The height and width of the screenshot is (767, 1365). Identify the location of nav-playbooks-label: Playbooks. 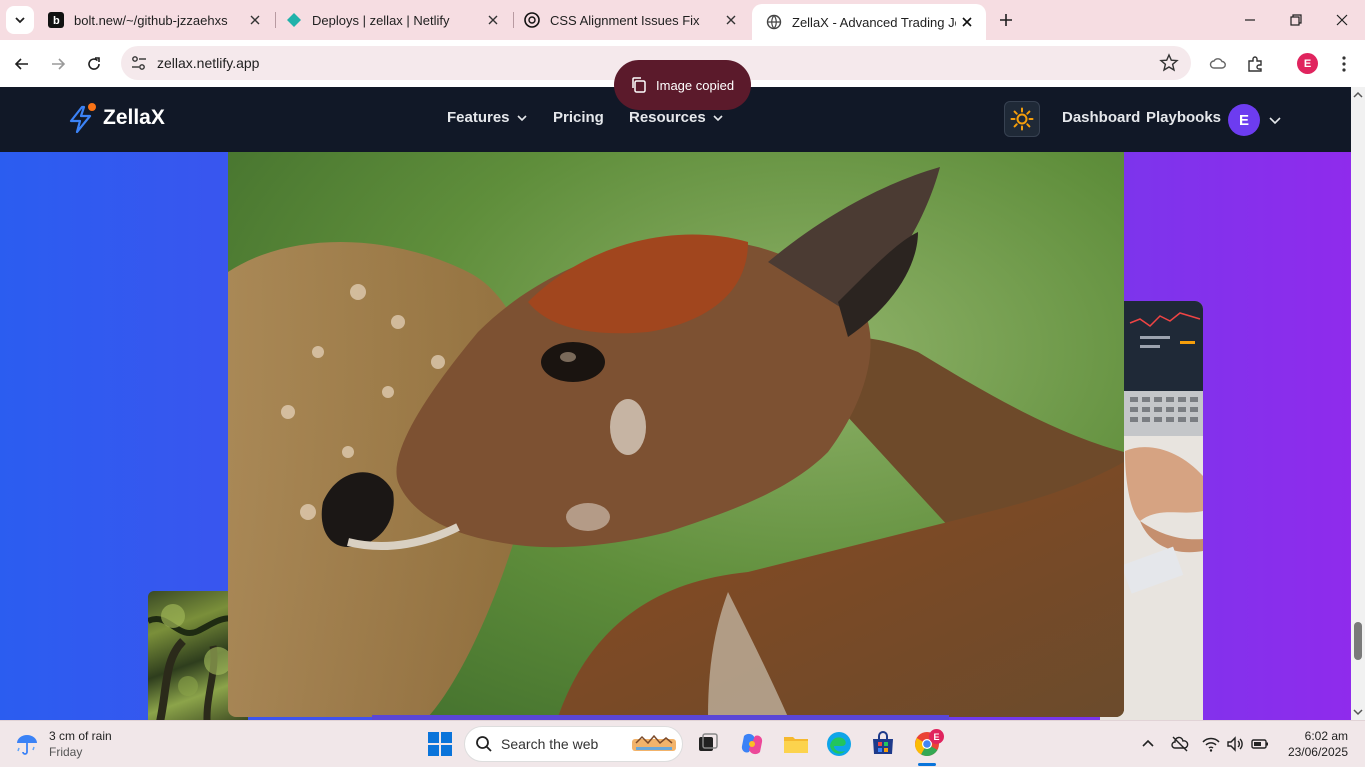
(1184, 117).